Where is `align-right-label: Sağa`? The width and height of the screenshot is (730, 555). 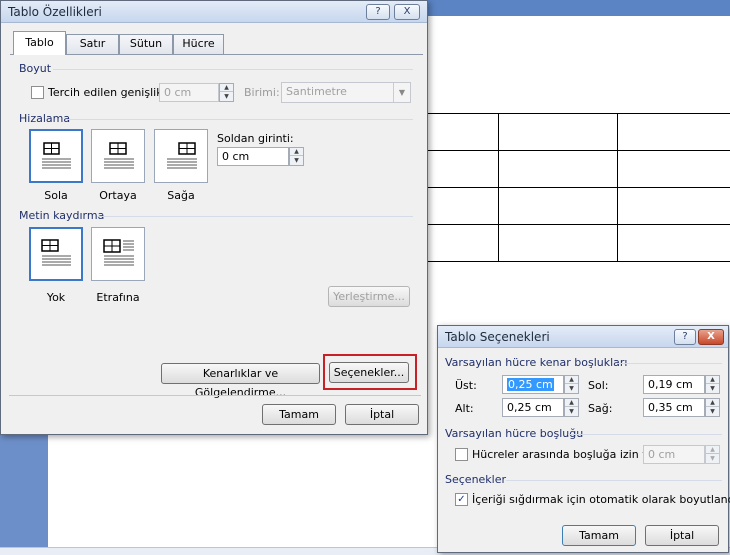 align-right-label: Sağa is located at coordinates (181, 195).